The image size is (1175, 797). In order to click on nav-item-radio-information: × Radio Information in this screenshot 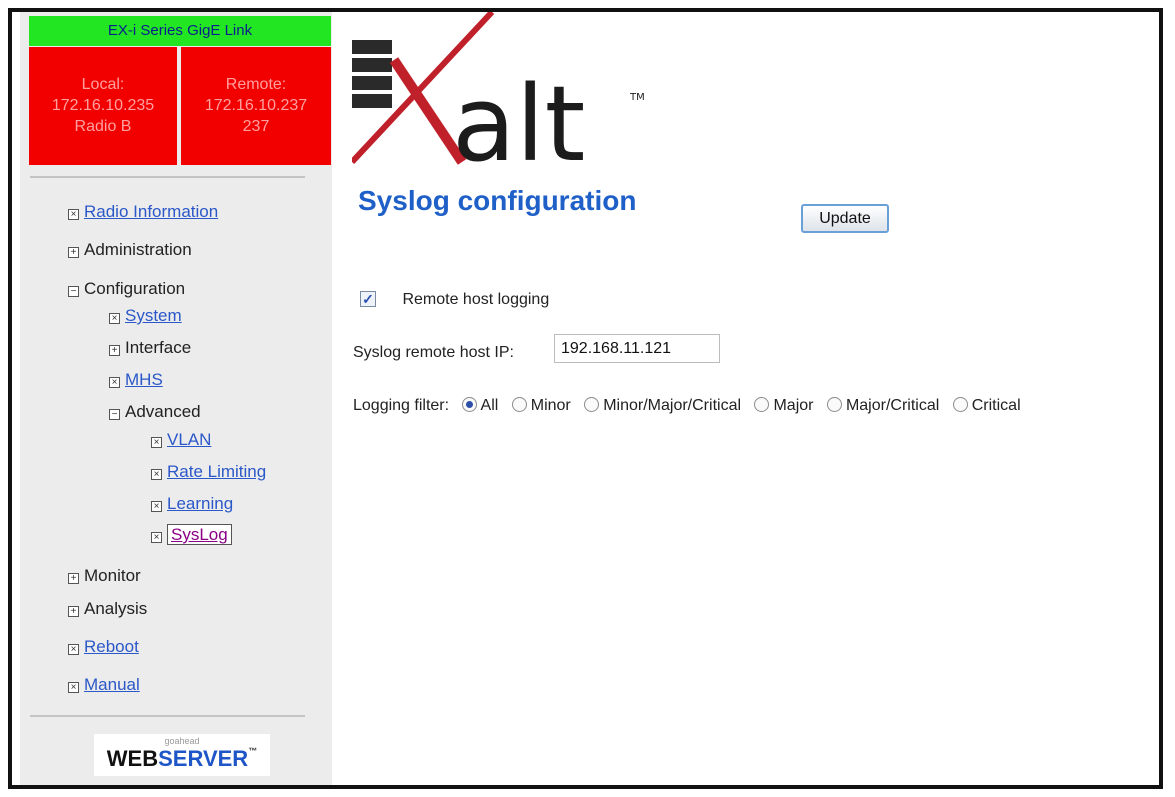, I will do `click(143, 212)`.